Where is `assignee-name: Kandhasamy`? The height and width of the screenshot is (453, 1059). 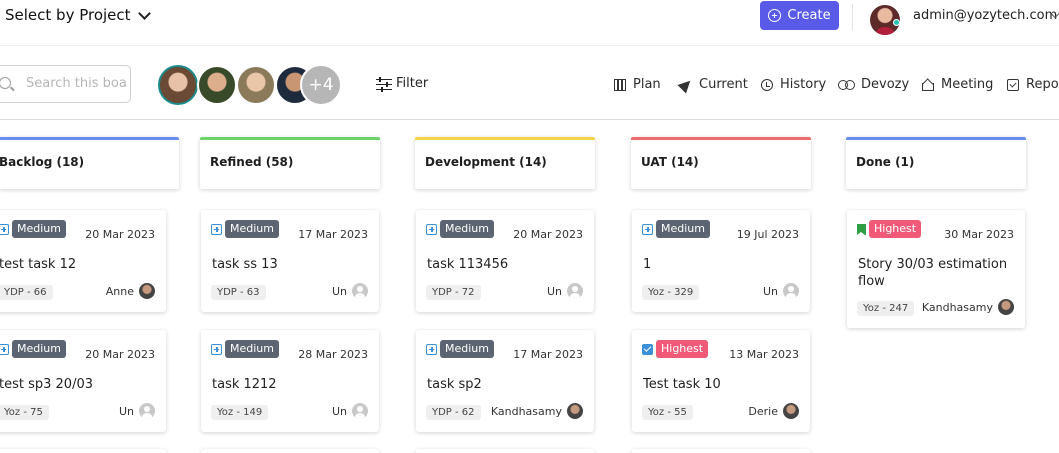
assignee-name: Kandhasamy is located at coordinates (526, 411).